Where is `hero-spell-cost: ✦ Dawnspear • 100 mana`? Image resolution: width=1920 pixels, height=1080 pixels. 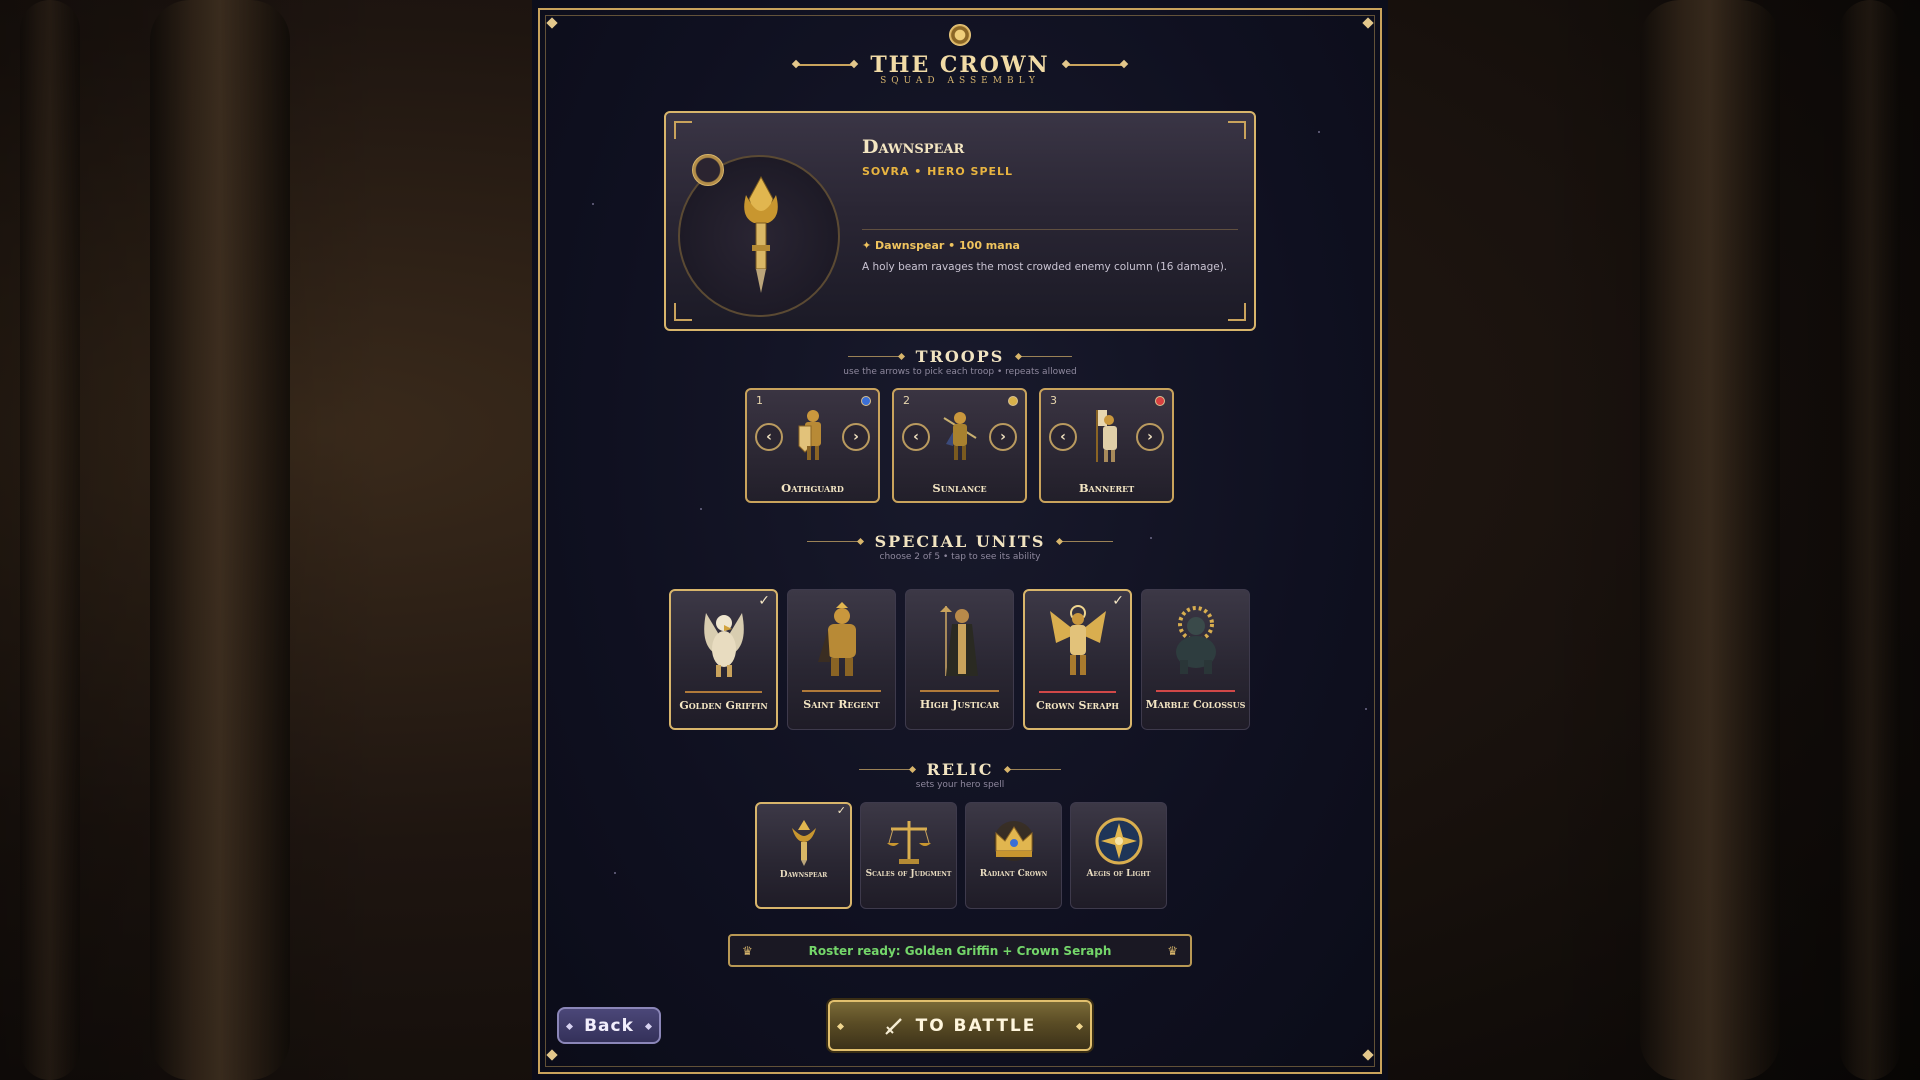 hero-spell-cost: ✦ Dawnspear • 100 mana is located at coordinates (941, 245).